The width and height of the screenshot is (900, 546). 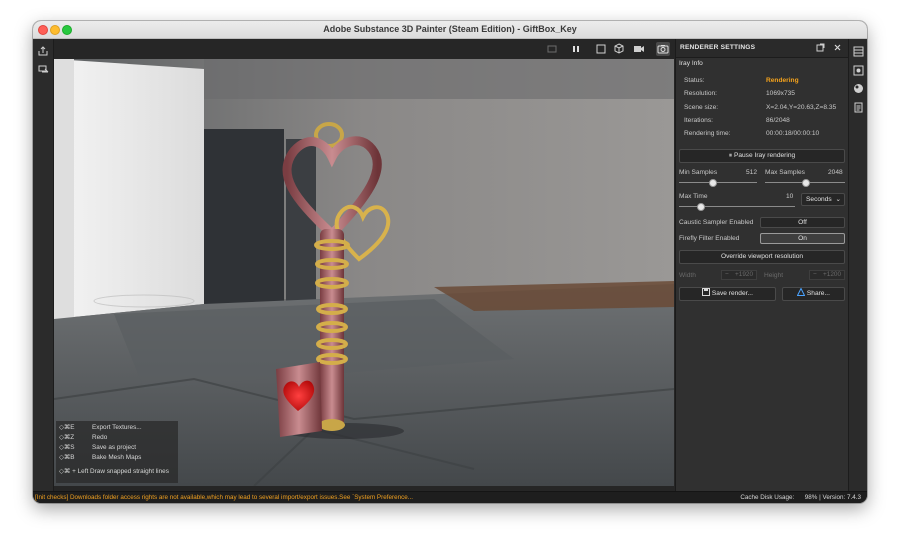 What do you see at coordinates (790, 196) in the screenshot?
I see `max-time-value: 10` at bounding box center [790, 196].